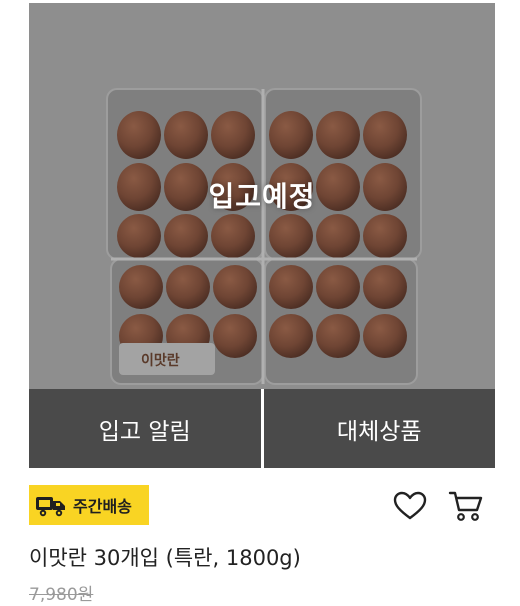 The image size is (520, 606). What do you see at coordinates (165, 557) in the screenshot?
I see `product-name: 이맛란 30개입 (특란, 1800g)` at bounding box center [165, 557].